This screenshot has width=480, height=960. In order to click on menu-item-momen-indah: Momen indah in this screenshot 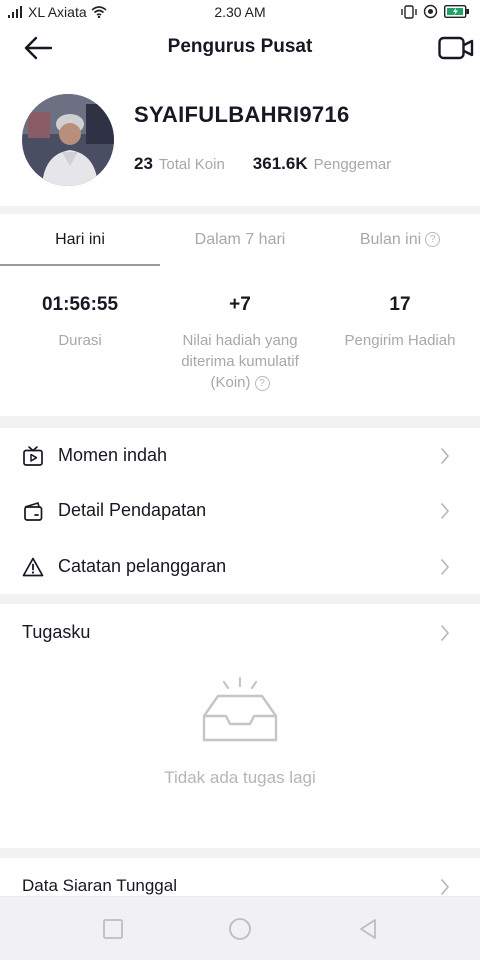, I will do `click(240, 456)`.